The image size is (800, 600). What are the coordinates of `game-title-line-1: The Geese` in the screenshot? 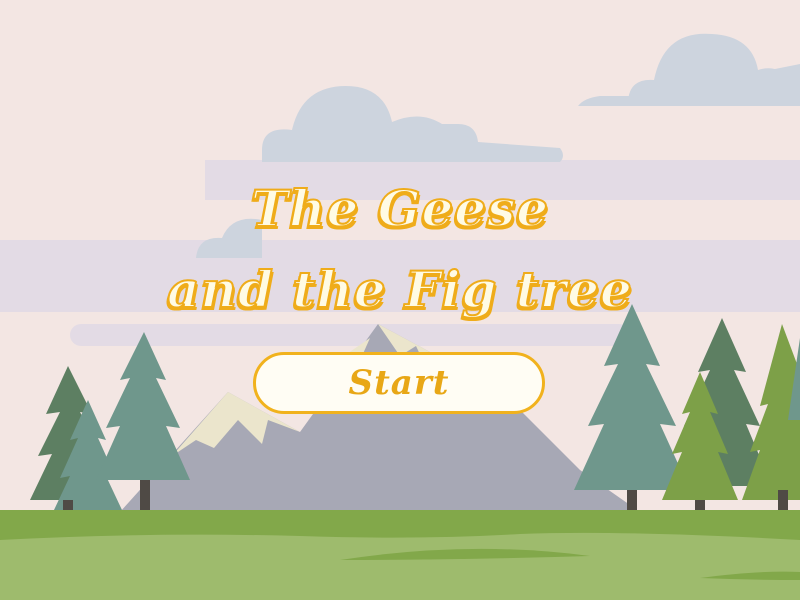 It's located at (400, 208).